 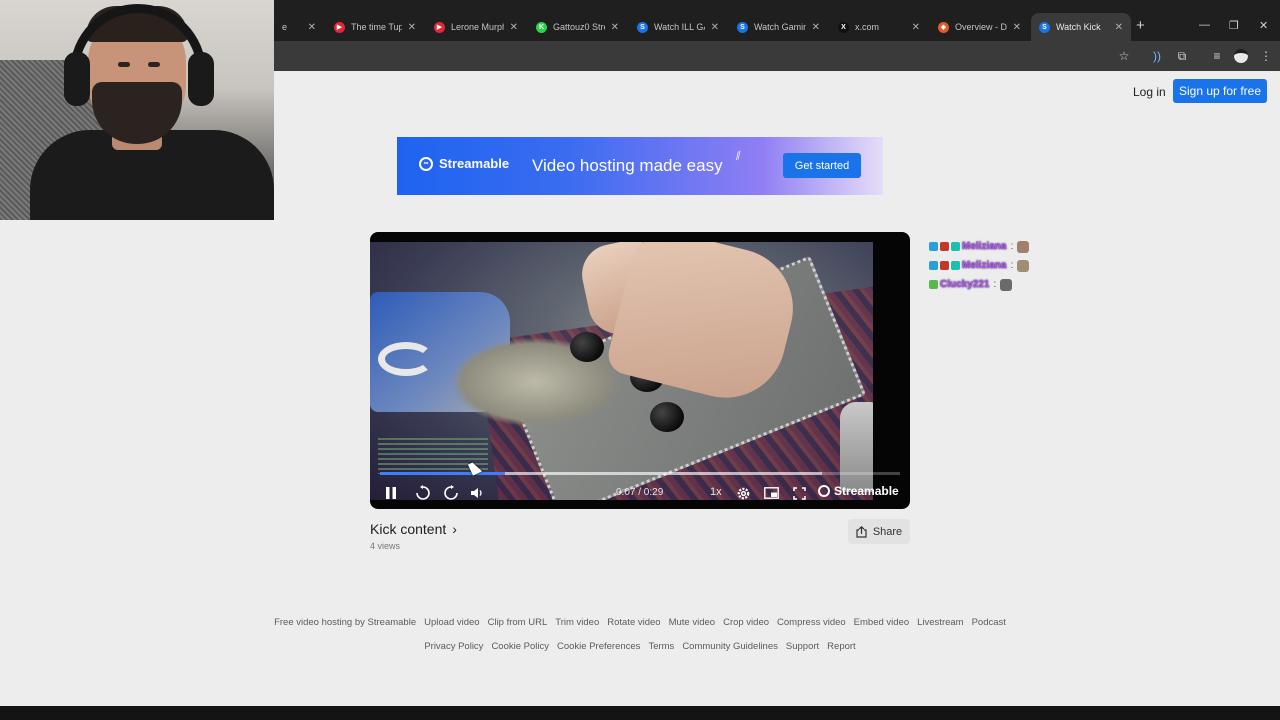 I want to click on pause-icon, so click(x=391, y=493).